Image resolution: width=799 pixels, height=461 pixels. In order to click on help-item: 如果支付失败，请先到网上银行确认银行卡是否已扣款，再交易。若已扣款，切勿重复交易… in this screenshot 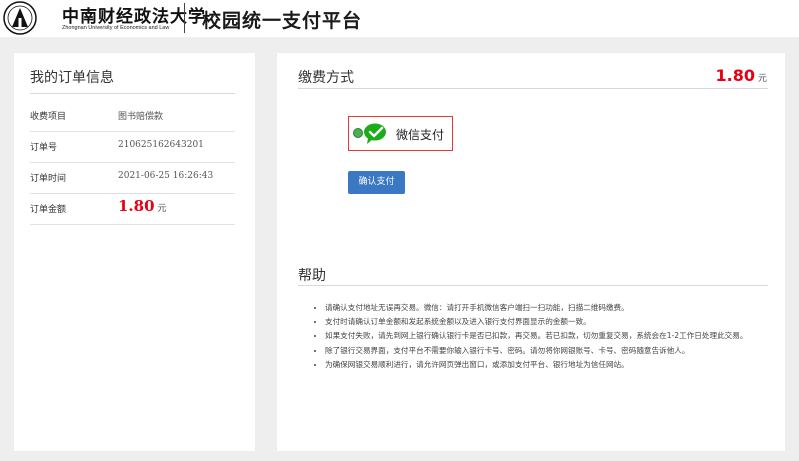, I will do `click(545, 336)`.